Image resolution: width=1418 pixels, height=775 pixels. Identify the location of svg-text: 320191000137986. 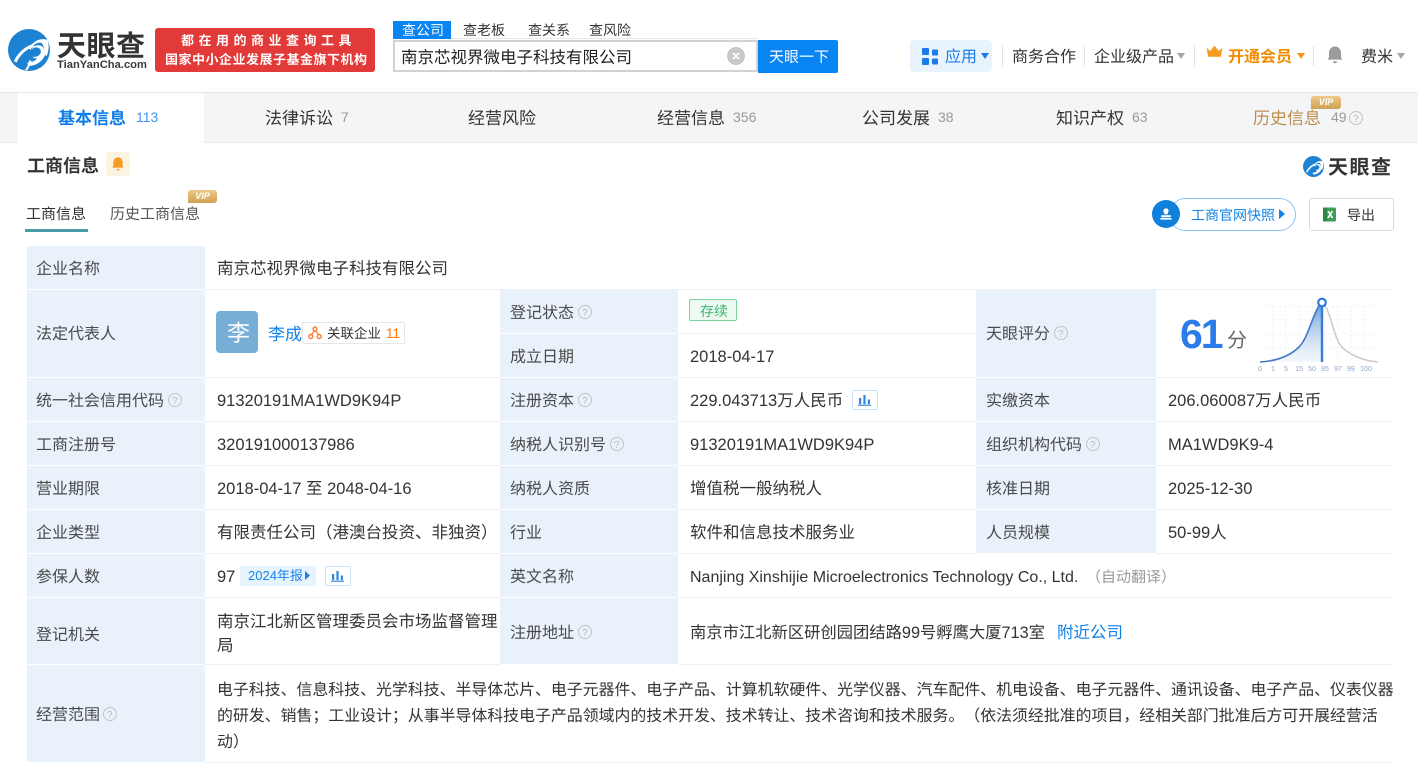
(286, 445).